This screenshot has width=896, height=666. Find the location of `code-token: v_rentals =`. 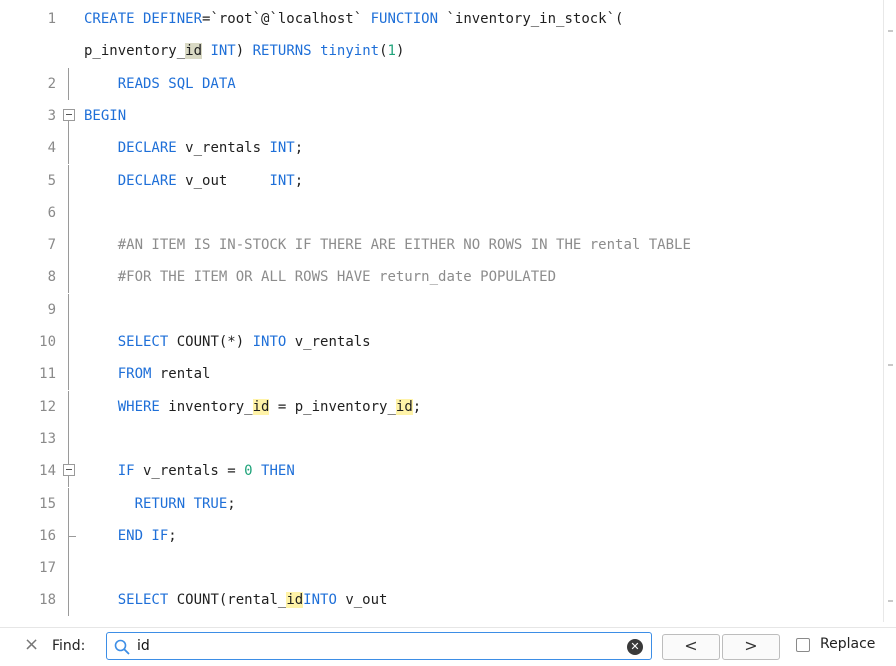

code-token: v_rentals = is located at coordinates (189, 471).